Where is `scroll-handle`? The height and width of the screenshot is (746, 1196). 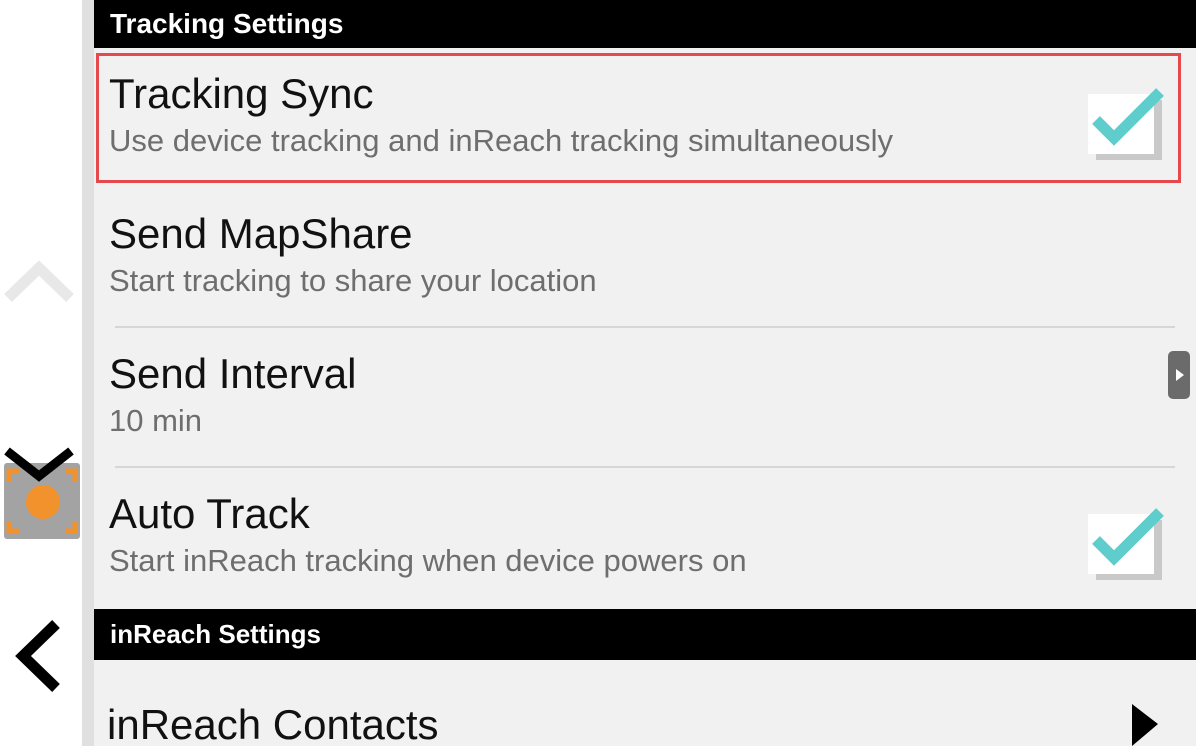
scroll-handle is located at coordinates (1179, 375).